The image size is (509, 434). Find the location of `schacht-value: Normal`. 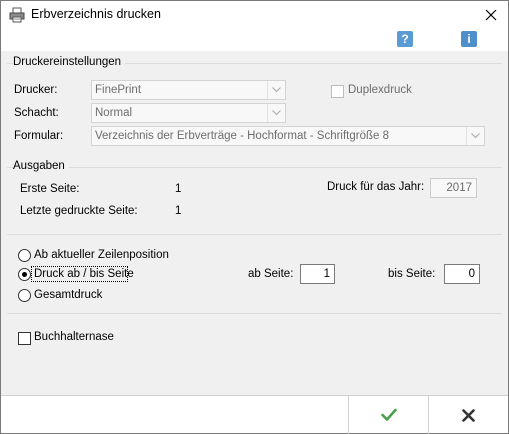

schacht-value: Normal is located at coordinates (114, 113).